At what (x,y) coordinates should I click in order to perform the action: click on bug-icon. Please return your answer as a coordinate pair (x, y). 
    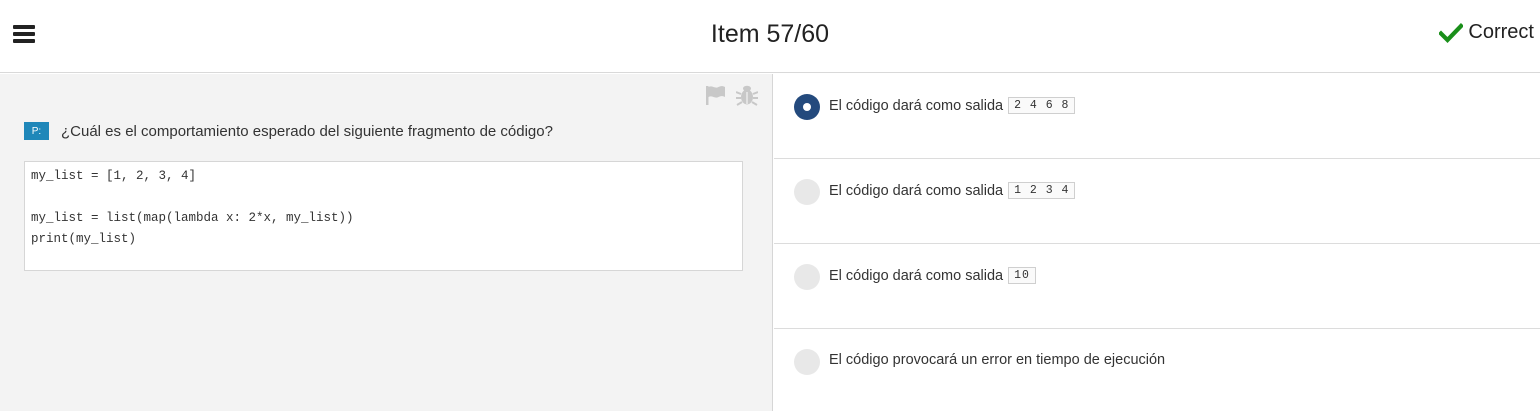
    Looking at the image, I should click on (747, 95).